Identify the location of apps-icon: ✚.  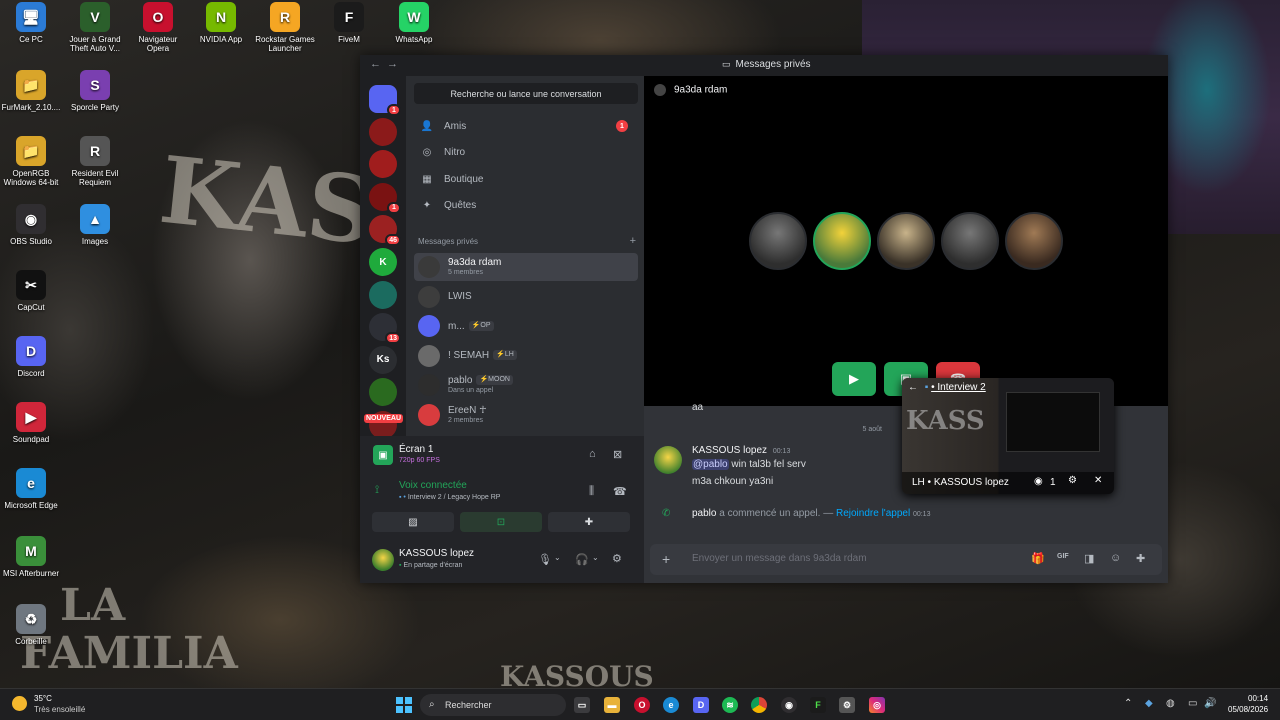
(1140, 558).